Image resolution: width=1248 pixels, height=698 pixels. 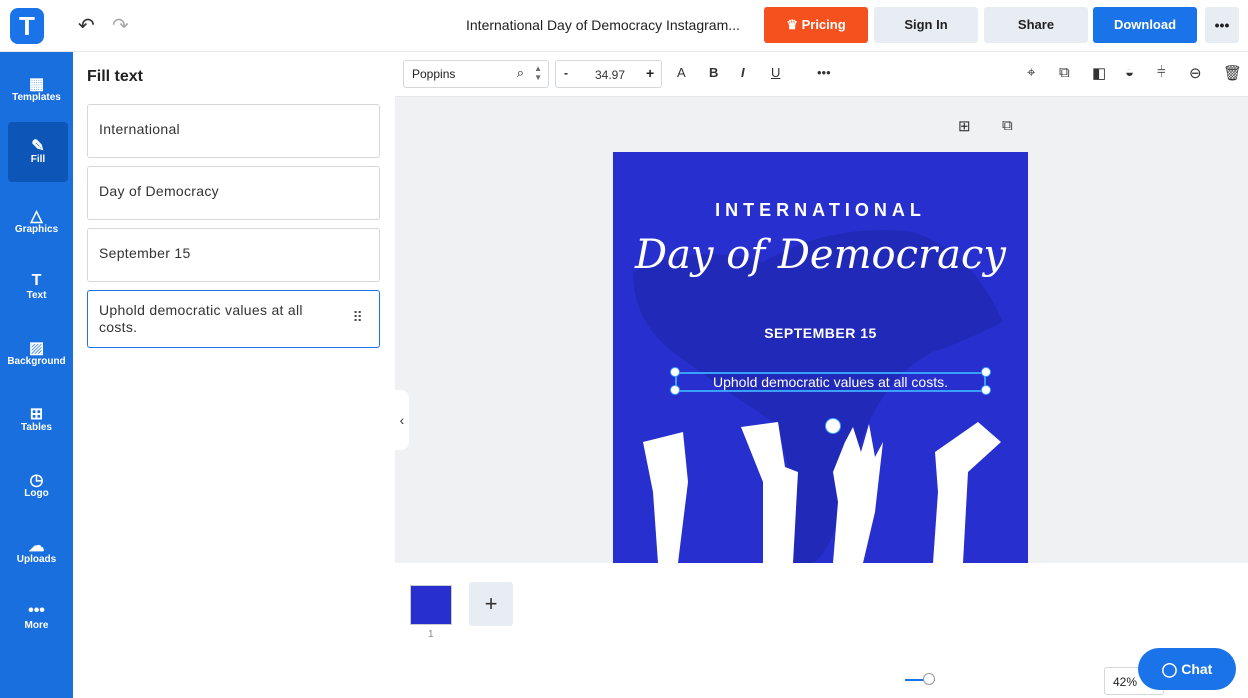 What do you see at coordinates (402, 420) in the screenshot?
I see `collapse-panel-icon: ‹` at bounding box center [402, 420].